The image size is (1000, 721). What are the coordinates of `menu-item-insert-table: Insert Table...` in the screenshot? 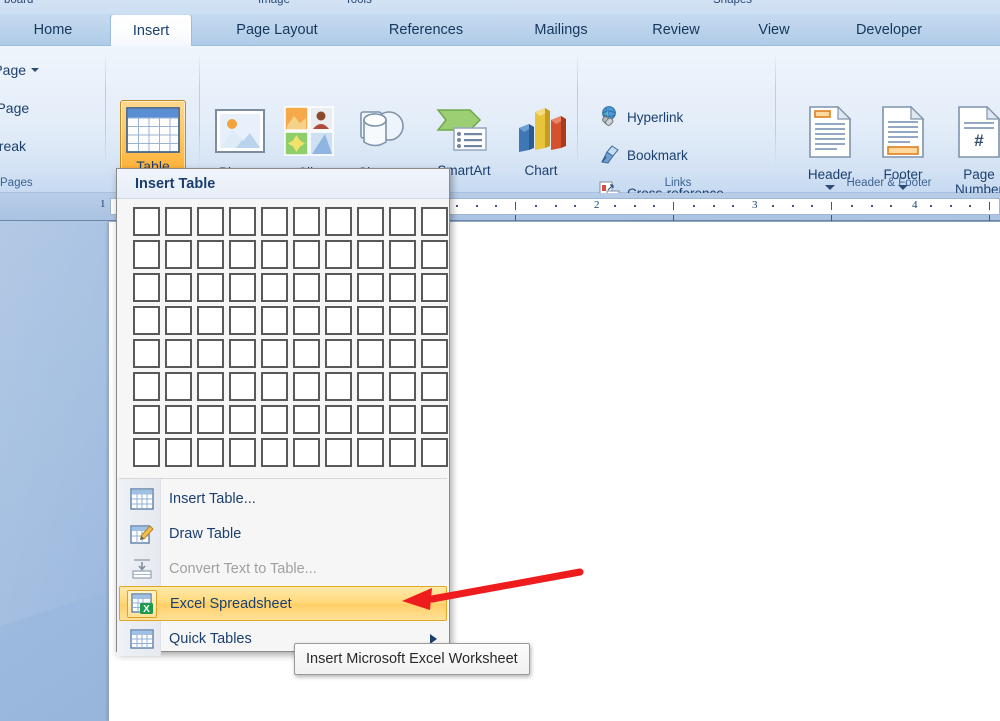 It's located at (283, 498).